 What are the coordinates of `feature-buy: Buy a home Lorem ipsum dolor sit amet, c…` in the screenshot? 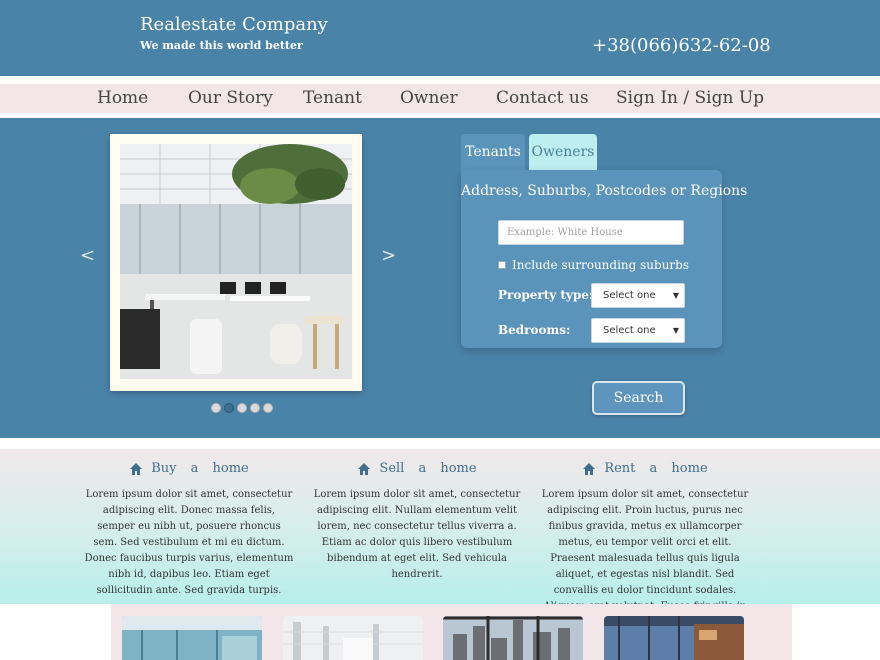 It's located at (189, 529).